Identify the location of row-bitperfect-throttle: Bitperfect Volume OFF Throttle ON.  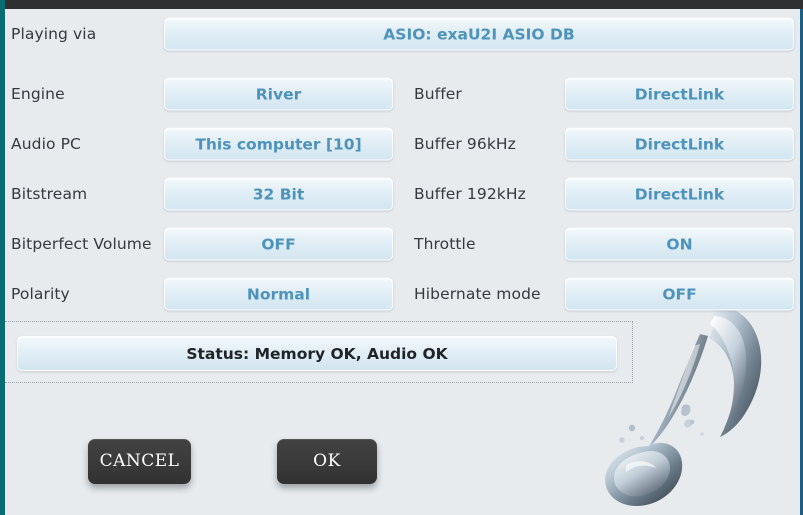
(402, 244).